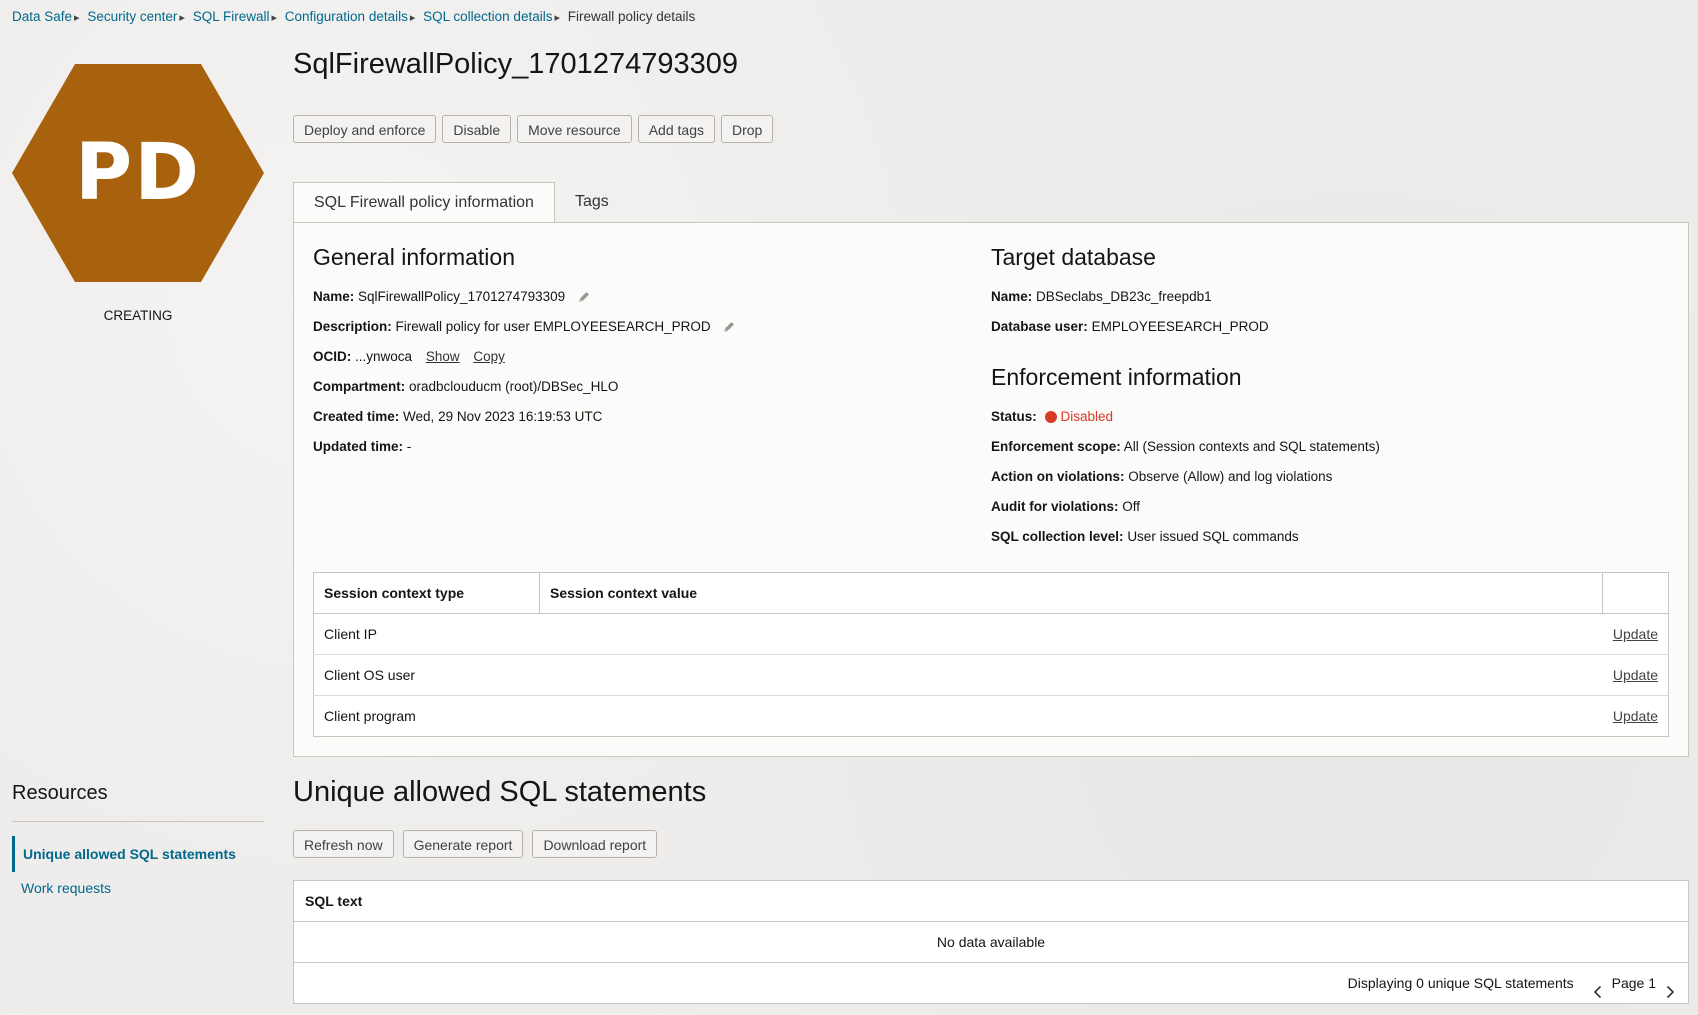 The width and height of the screenshot is (1698, 1015). I want to click on general-ocid-row: OCID: ...ynwoca Show Copy, so click(409, 356).